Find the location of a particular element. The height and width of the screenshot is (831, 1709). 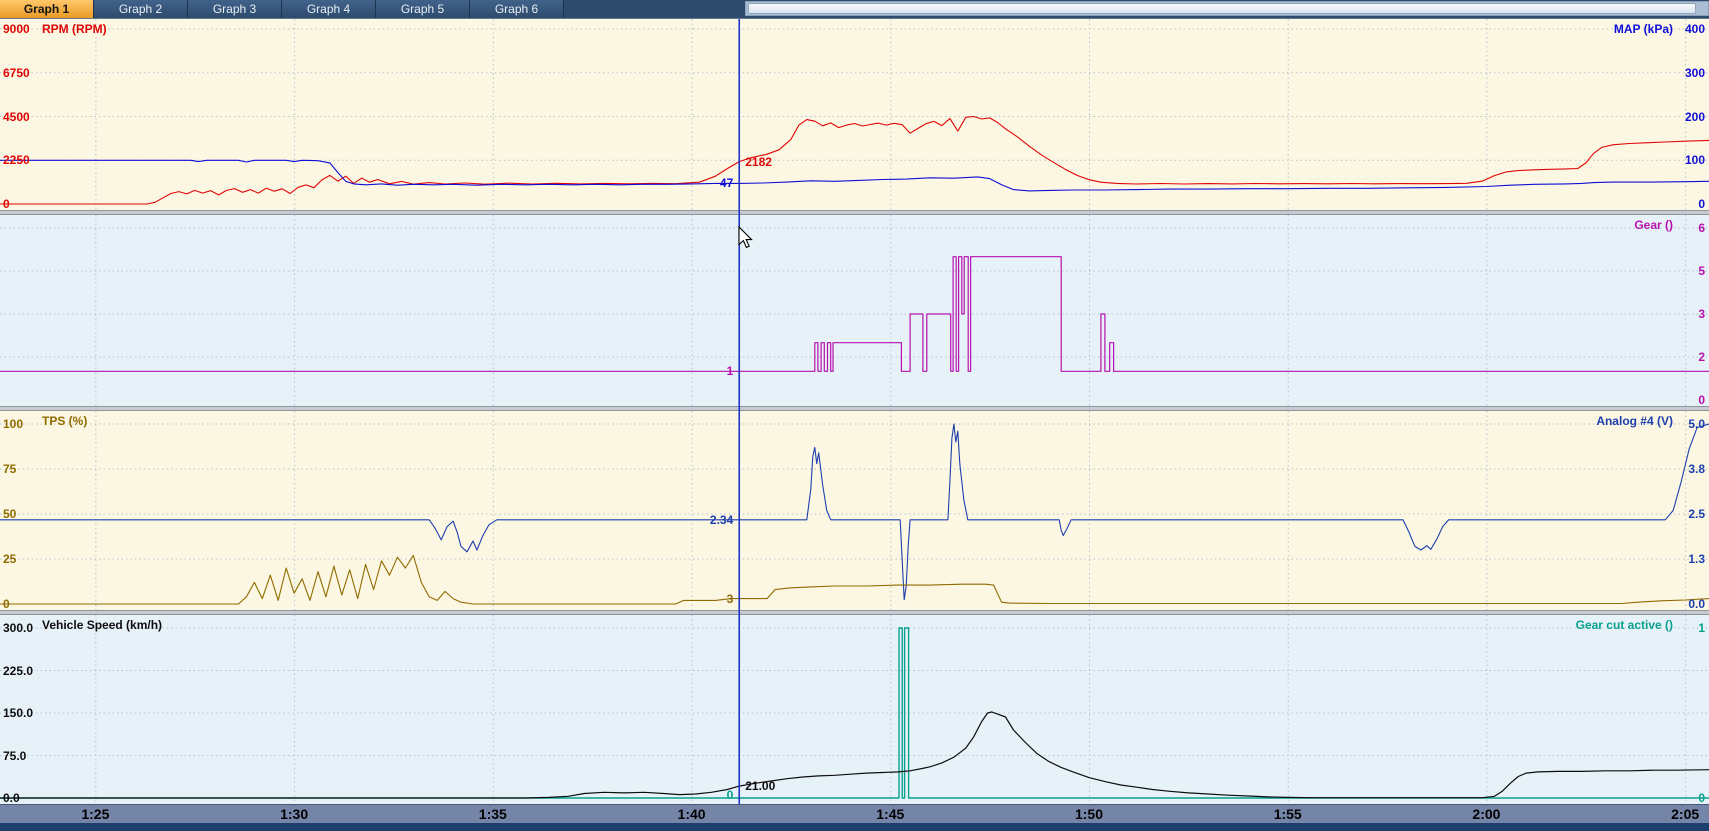

time-label-1-25: 1:25 is located at coordinates (95, 814).